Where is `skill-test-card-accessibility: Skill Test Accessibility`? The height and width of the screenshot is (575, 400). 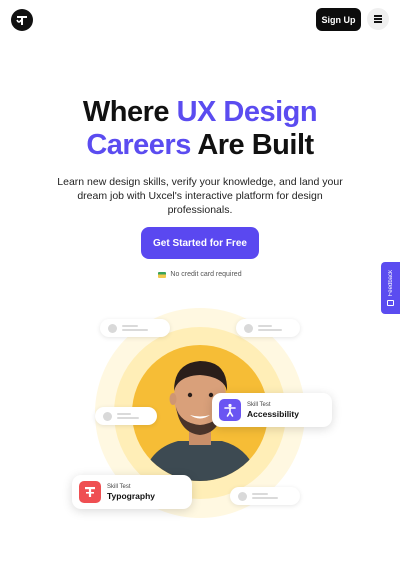 skill-test-card-accessibility: Skill Test Accessibility is located at coordinates (272, 410).